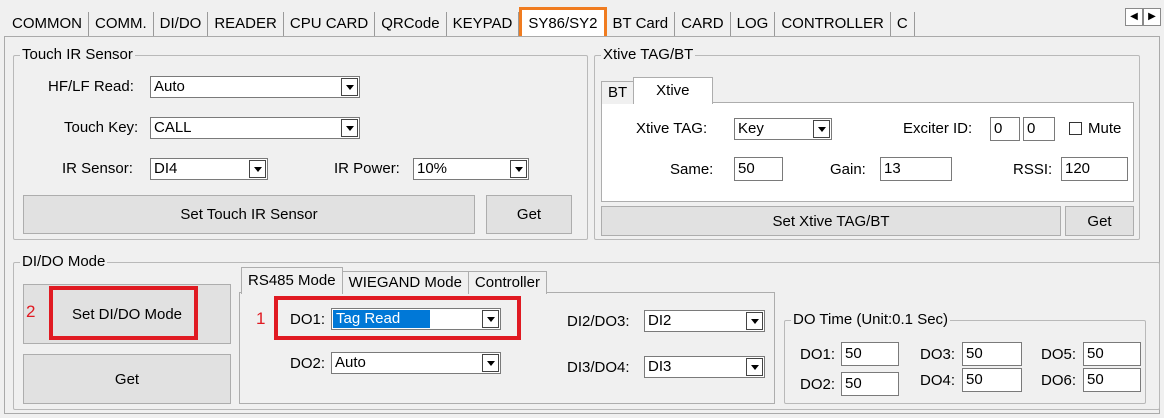  Describe the element at coordinates (1059, 380) in the screenshot. I see `do-time-do6-label: DO6:` at that location.